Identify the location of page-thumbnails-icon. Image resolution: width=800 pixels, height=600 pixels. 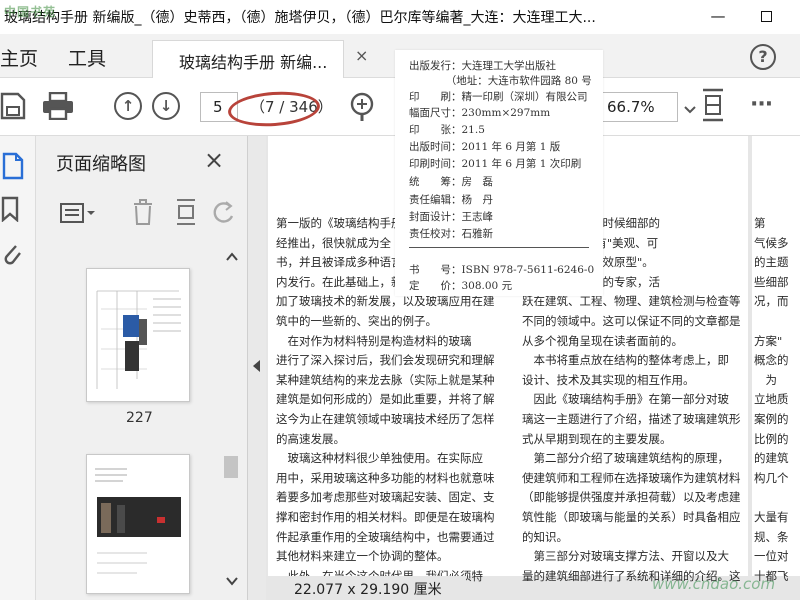
(12, 166).